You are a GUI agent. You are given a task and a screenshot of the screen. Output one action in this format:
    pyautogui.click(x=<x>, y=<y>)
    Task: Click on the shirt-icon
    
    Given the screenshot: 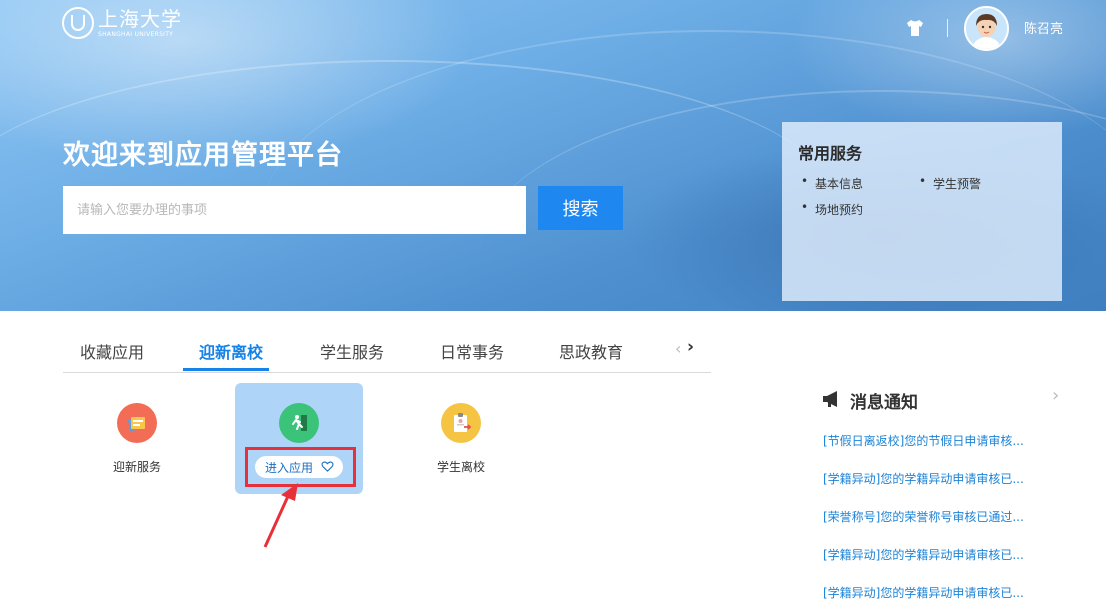 What is the action you would take?
    pyautogui.click(x=915, y=28)
    